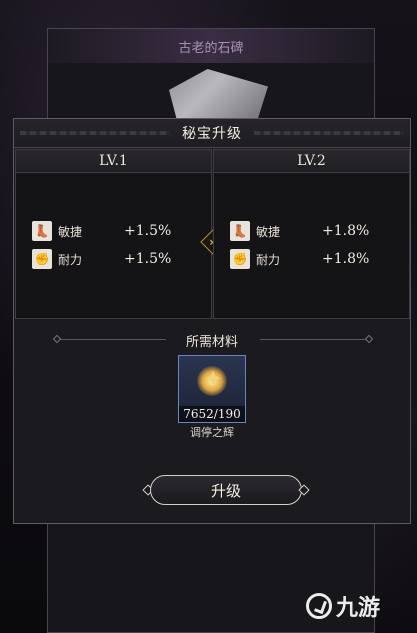  Describe the element at coordinates (213, 379) in the screenshot. I see `star-gem-icon: ✦` at that location.